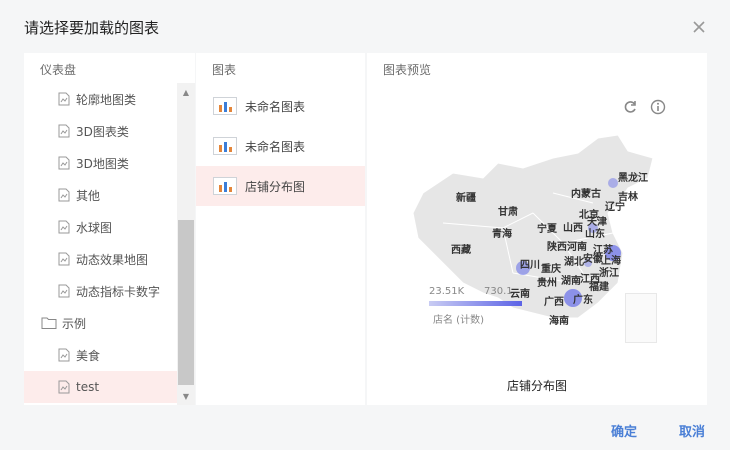  What do you see at coordinates (692, 430) in the screenshot?
I see `cancel-button: 取消` at bounding box center [692, 430].